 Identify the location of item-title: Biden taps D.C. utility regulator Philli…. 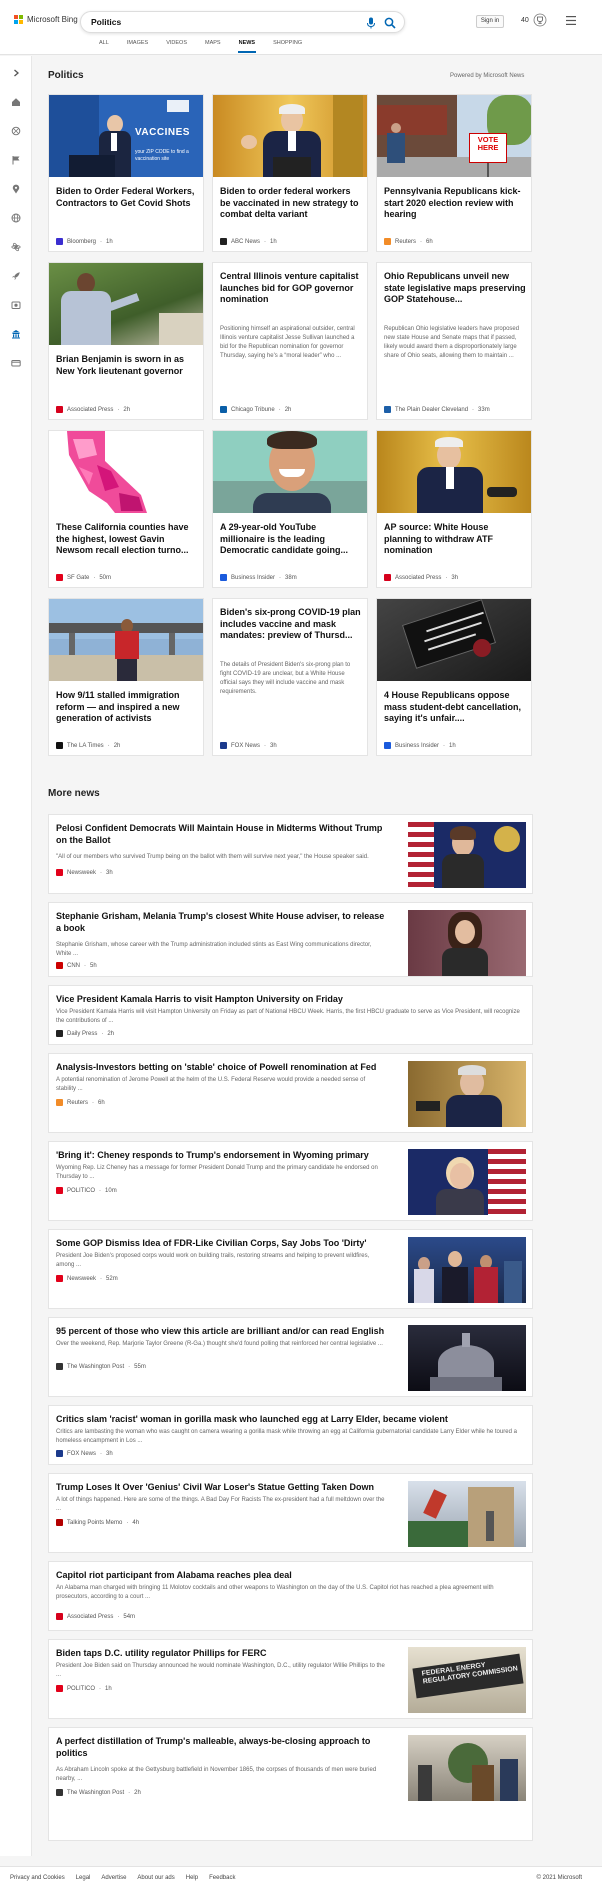
(221, 1653).